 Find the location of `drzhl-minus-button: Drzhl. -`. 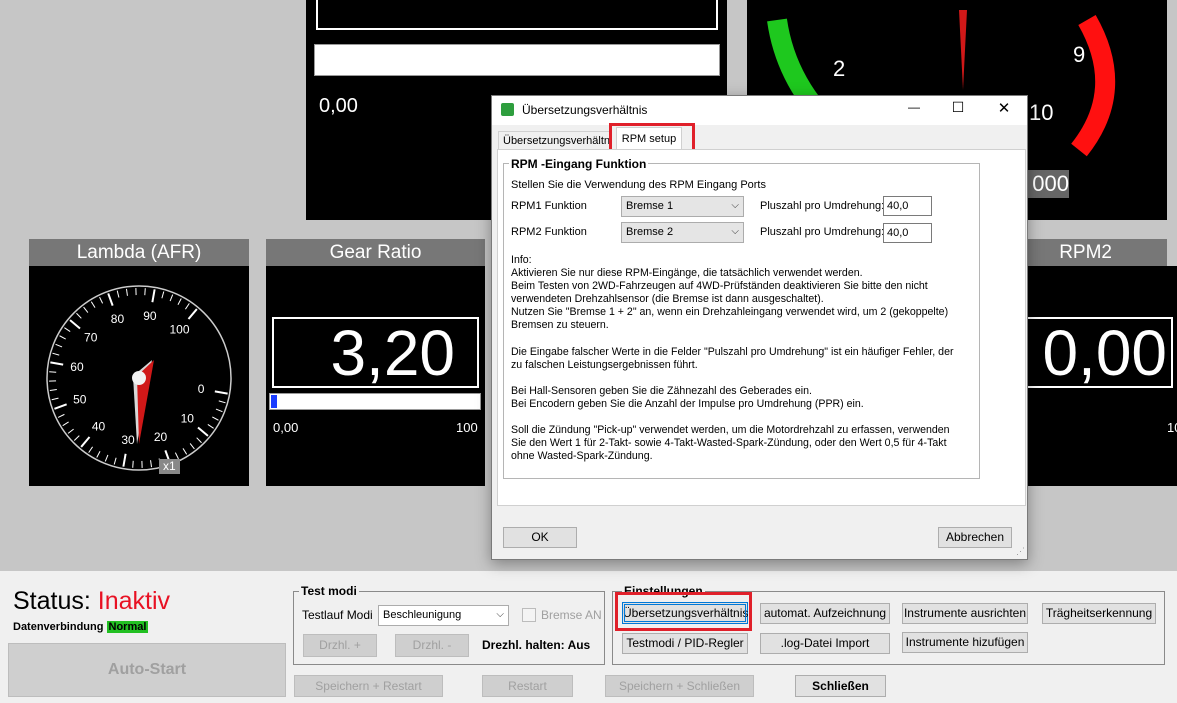

drzhl-minus-button: Drzhl. - is located at coordinates (432, 645).